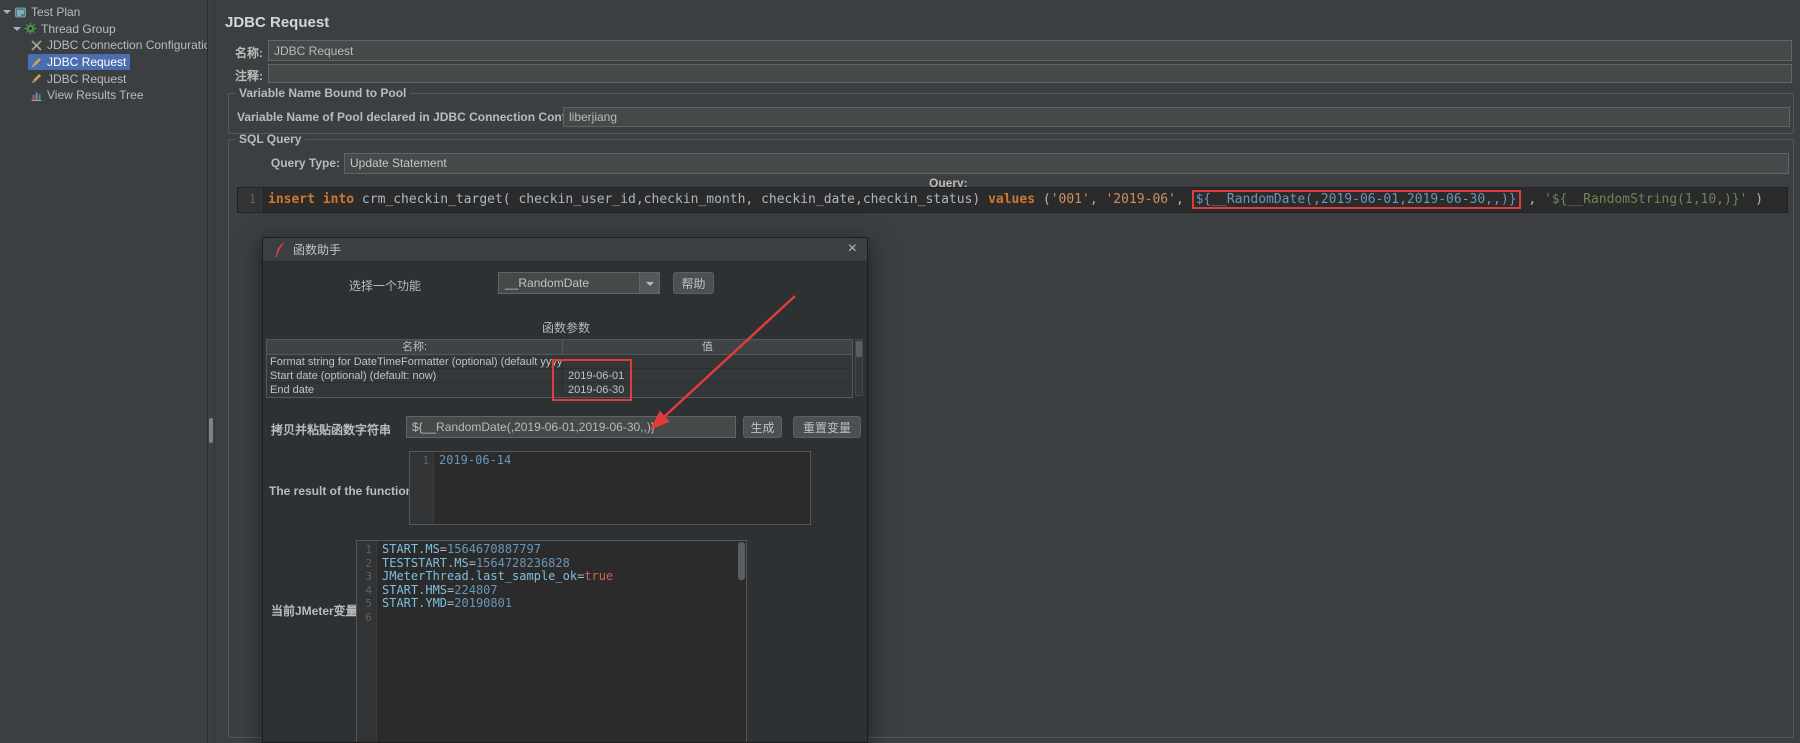 This screenshot has height=743, width=1800. I want to click on config-icon, so click(36, 45).